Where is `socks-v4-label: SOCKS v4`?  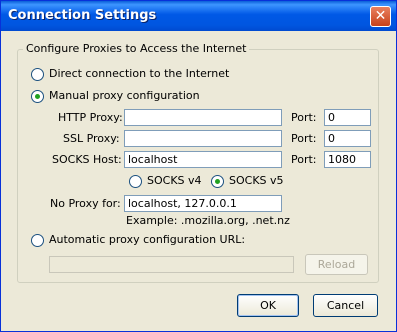
socks-v4-label: SOCKS v4 is located at coordinates (174, 180).